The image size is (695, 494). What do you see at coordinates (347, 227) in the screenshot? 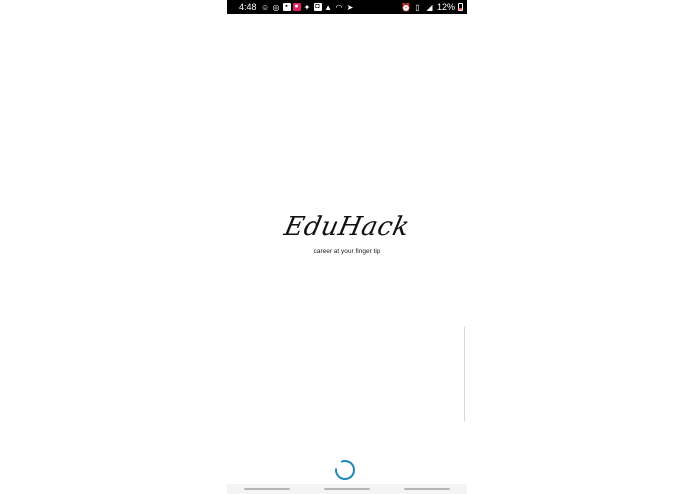
I see `app-logo: EduHack` at bounding box center [347, 227].